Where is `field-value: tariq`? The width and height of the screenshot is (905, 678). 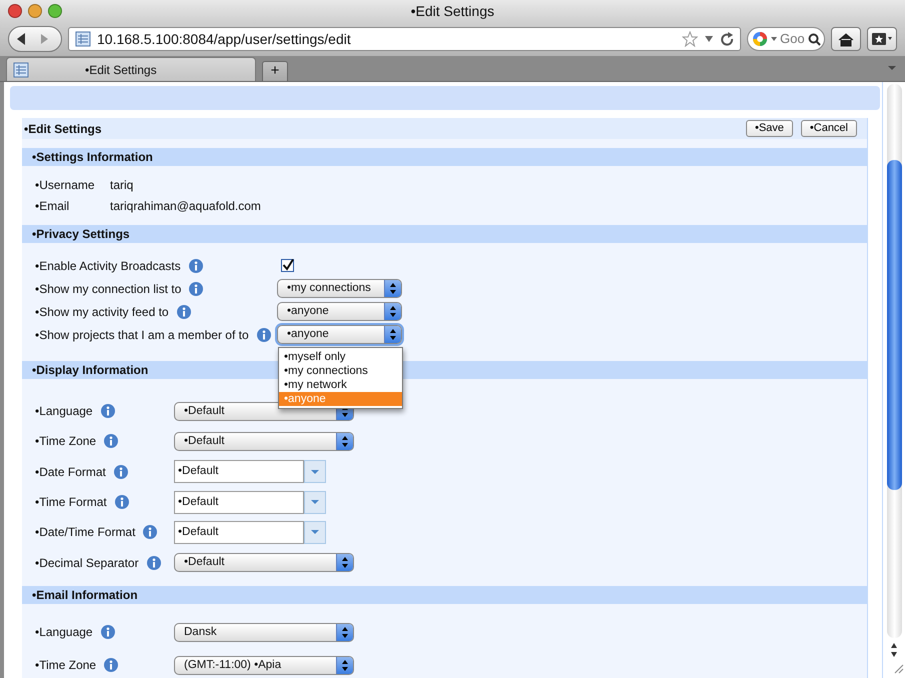
field-value: tariq is located at coordinates (122, 185).